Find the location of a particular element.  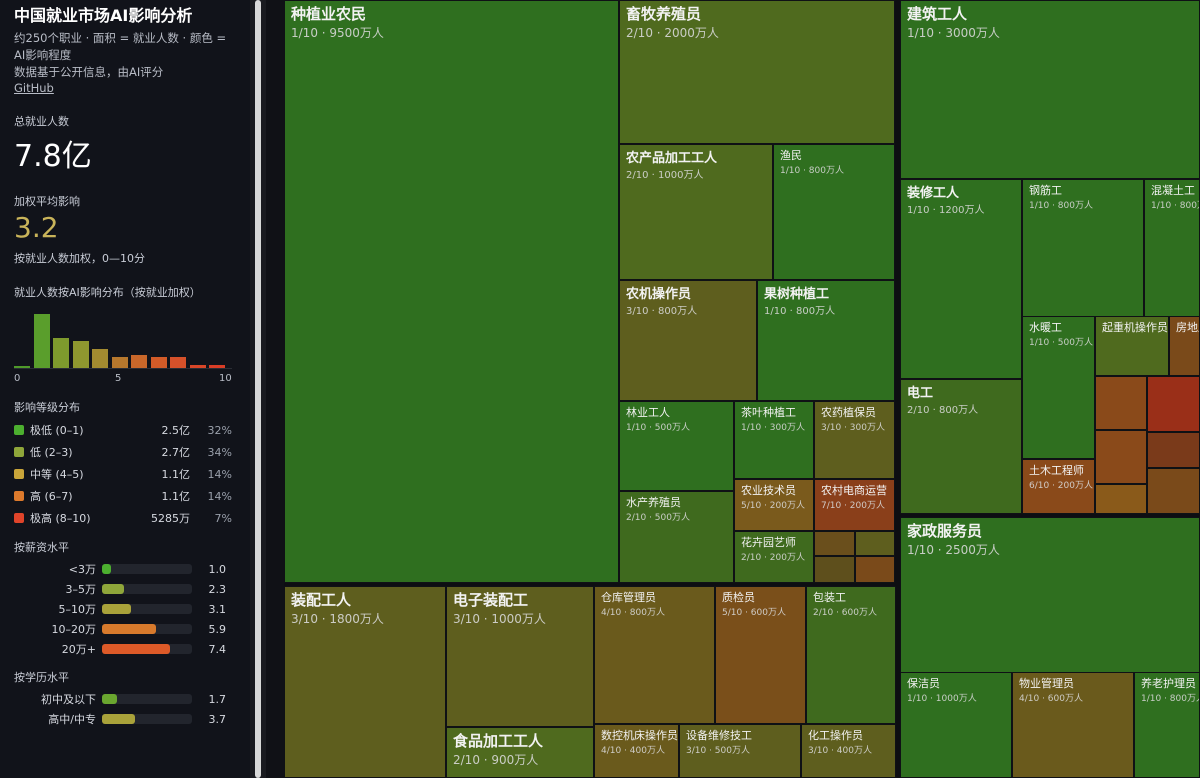

tile-meta: 1/10 · 1000万人 is located at coordinates (942, 699).